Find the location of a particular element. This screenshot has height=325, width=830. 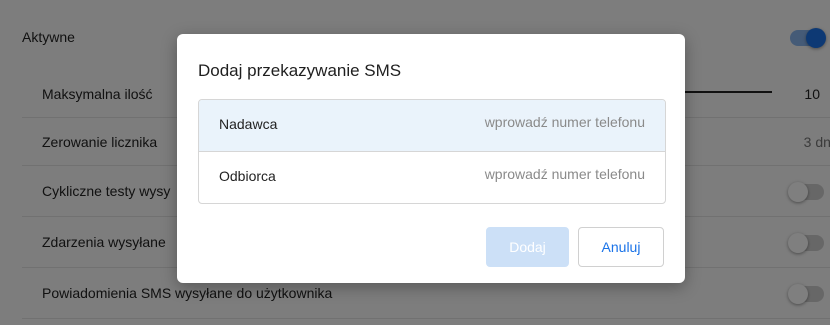

add-button: Dodaj is located at coordinates (527, 247).